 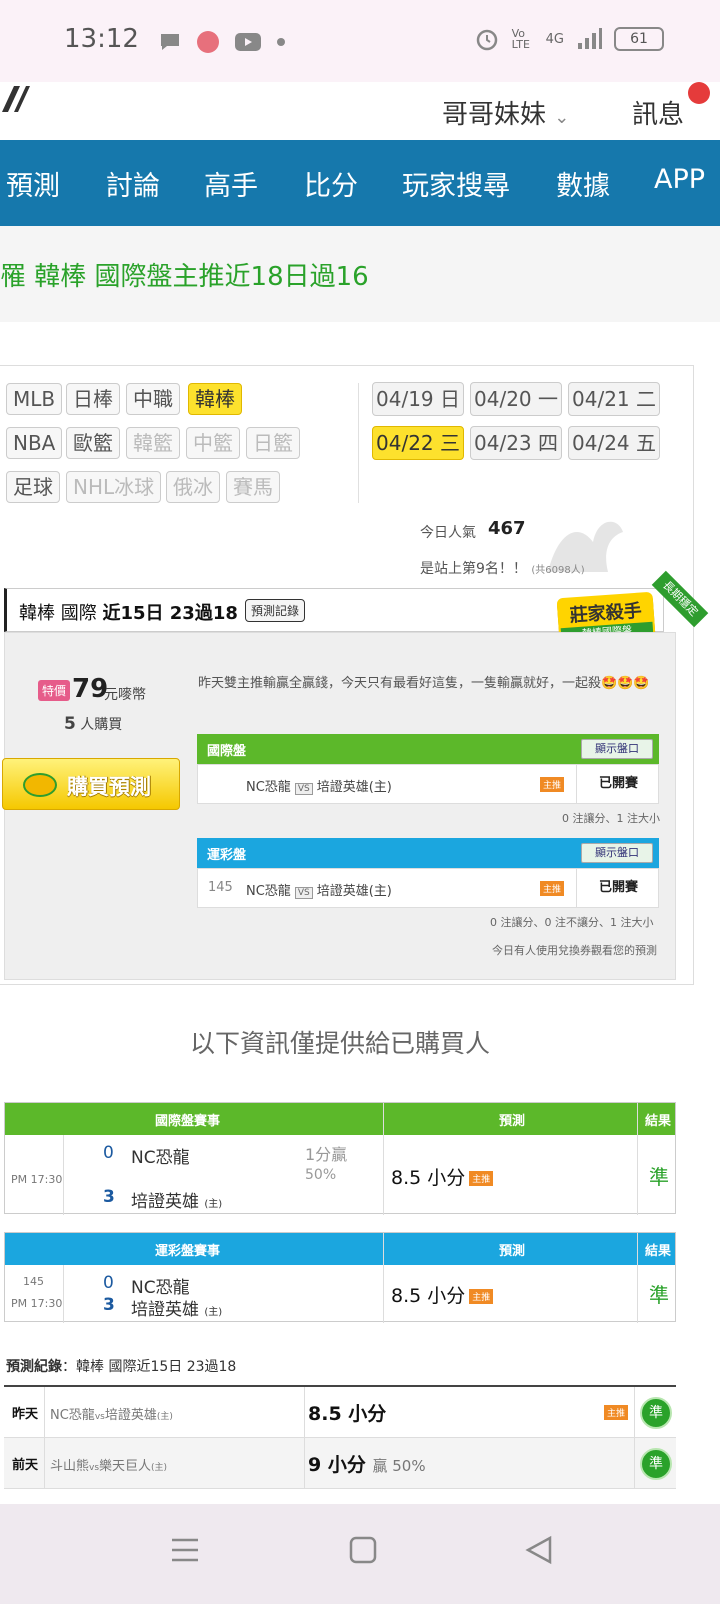 I want to click on prediction-title: 韓棒 國際 近15日 23過18, so click(x=128, y=612).